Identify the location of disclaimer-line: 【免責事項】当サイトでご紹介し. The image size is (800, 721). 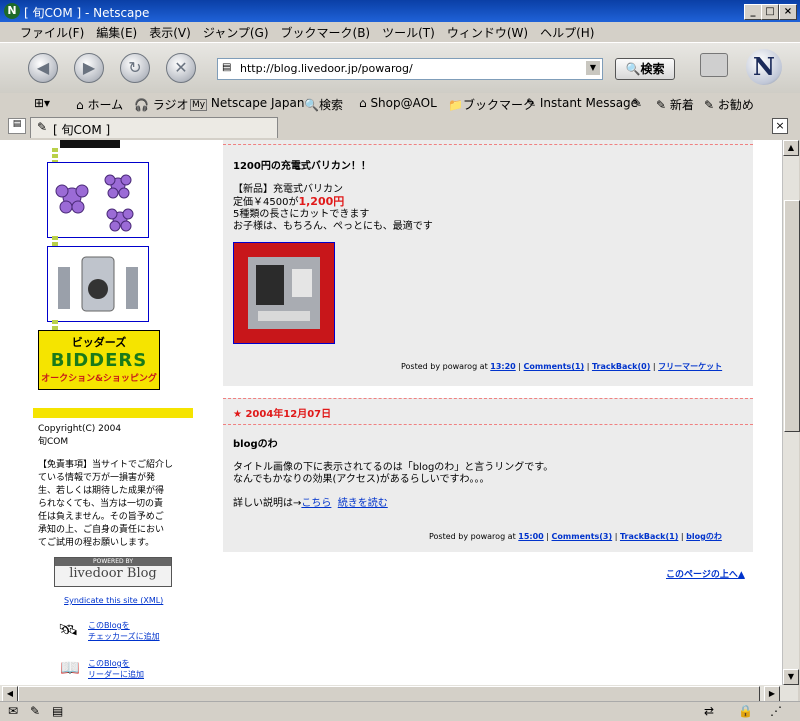
(106, 465).